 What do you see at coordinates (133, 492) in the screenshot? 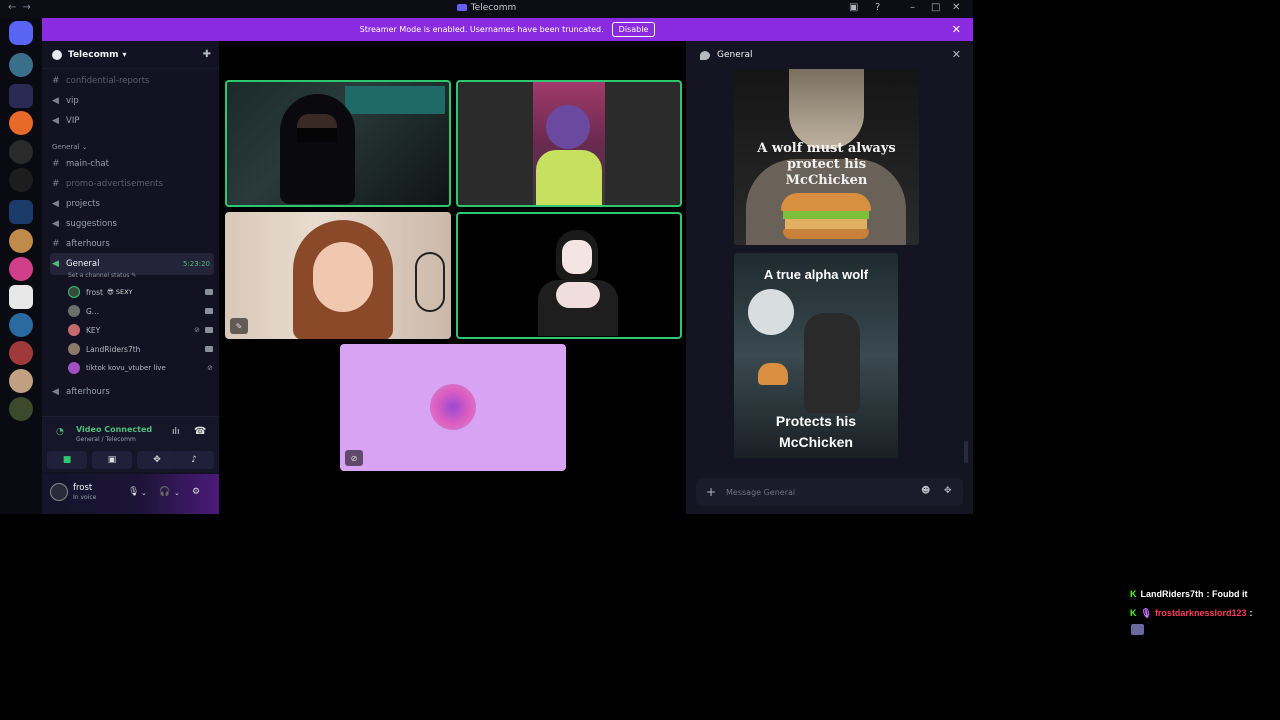
I see `microphone-icon: 🎙` at bounding box center [133, 492].